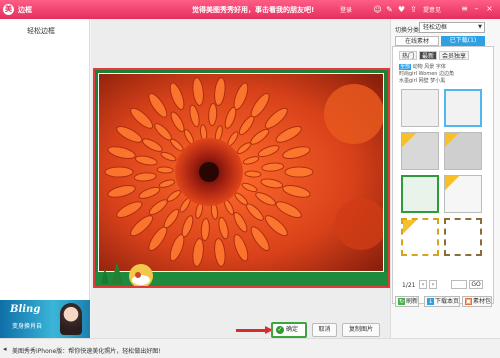 Image resolution: width=500 pixels, height=358 pixels. Describe the element at coordinates (476, 284) in the screenshot. I see `go-button: GO` at that location.